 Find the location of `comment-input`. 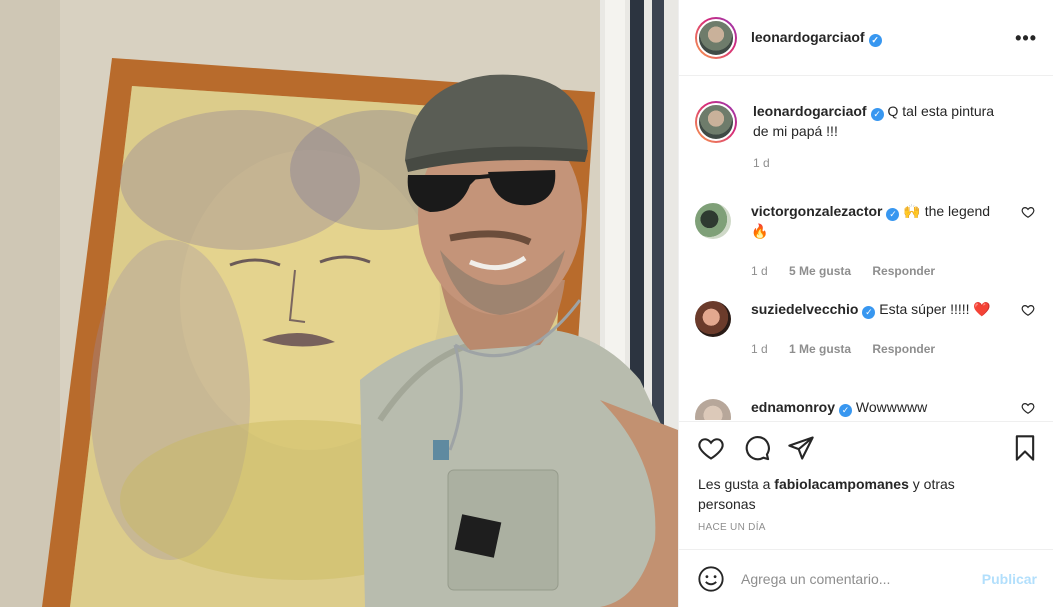

comment-input is located at coordinates (861, 578).